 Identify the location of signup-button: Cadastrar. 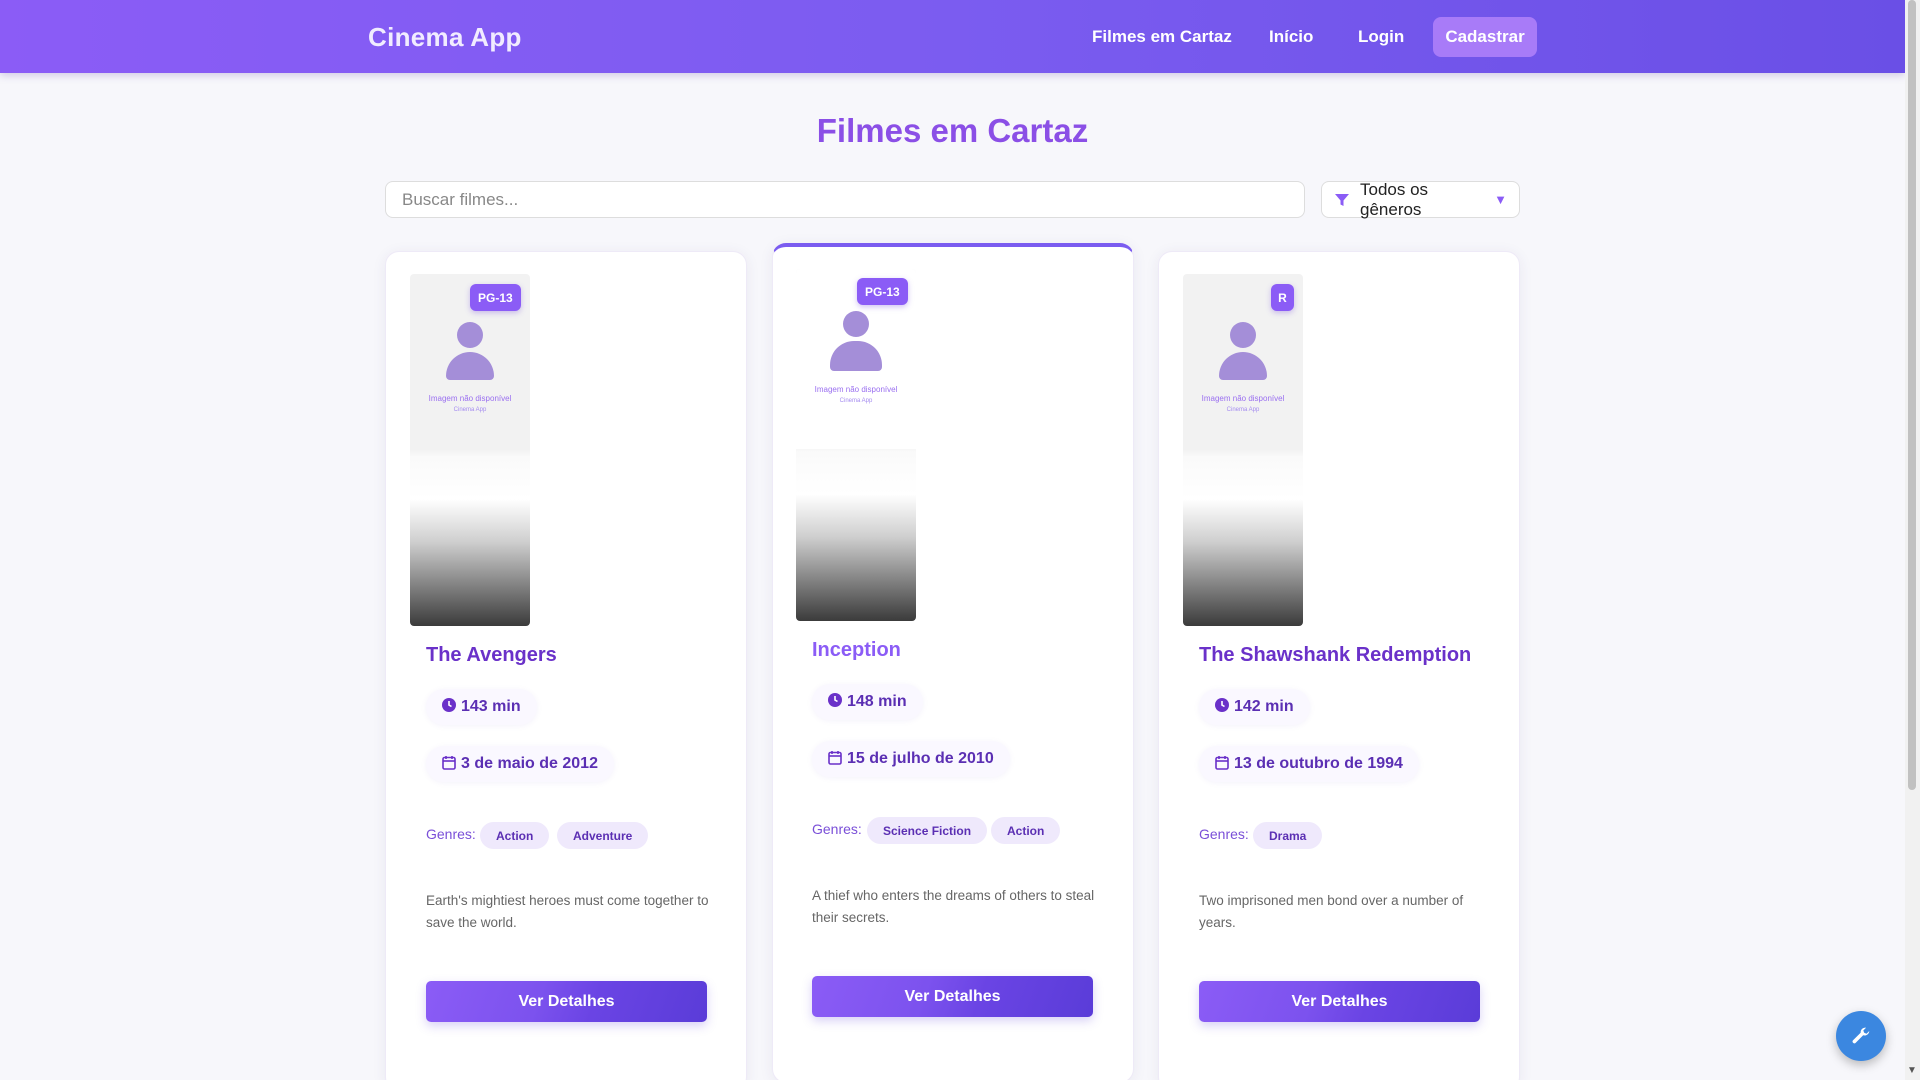
(1485, 37).